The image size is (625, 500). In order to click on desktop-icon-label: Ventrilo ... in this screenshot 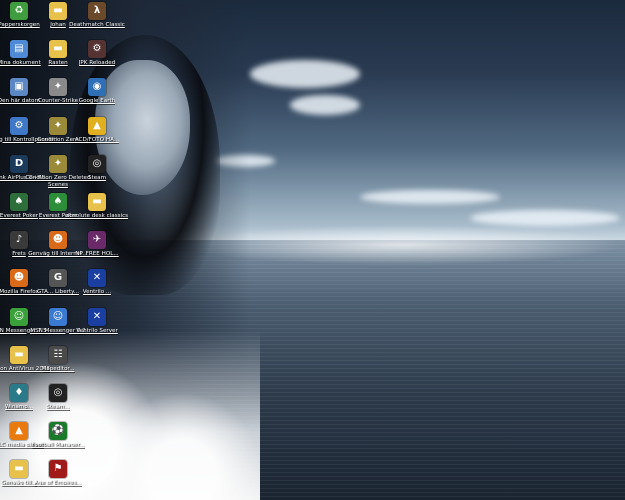, I will do `click(97, 292)`.